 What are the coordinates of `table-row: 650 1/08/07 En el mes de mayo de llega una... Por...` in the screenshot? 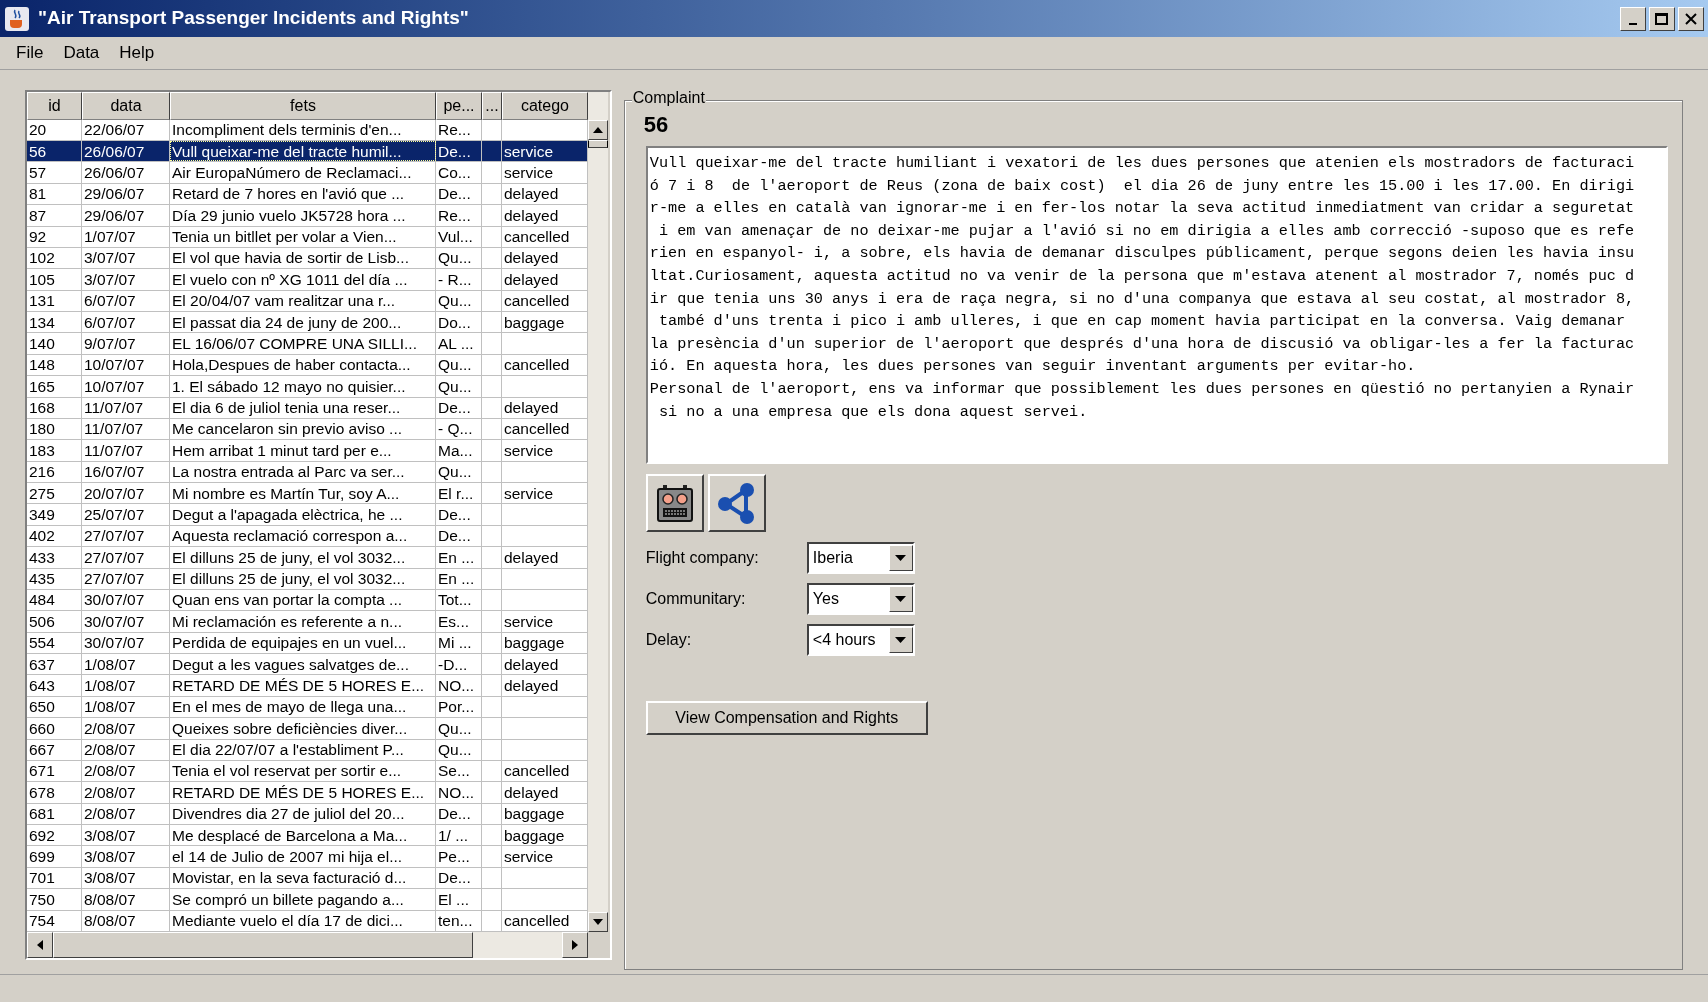 It's located at (307, 707).